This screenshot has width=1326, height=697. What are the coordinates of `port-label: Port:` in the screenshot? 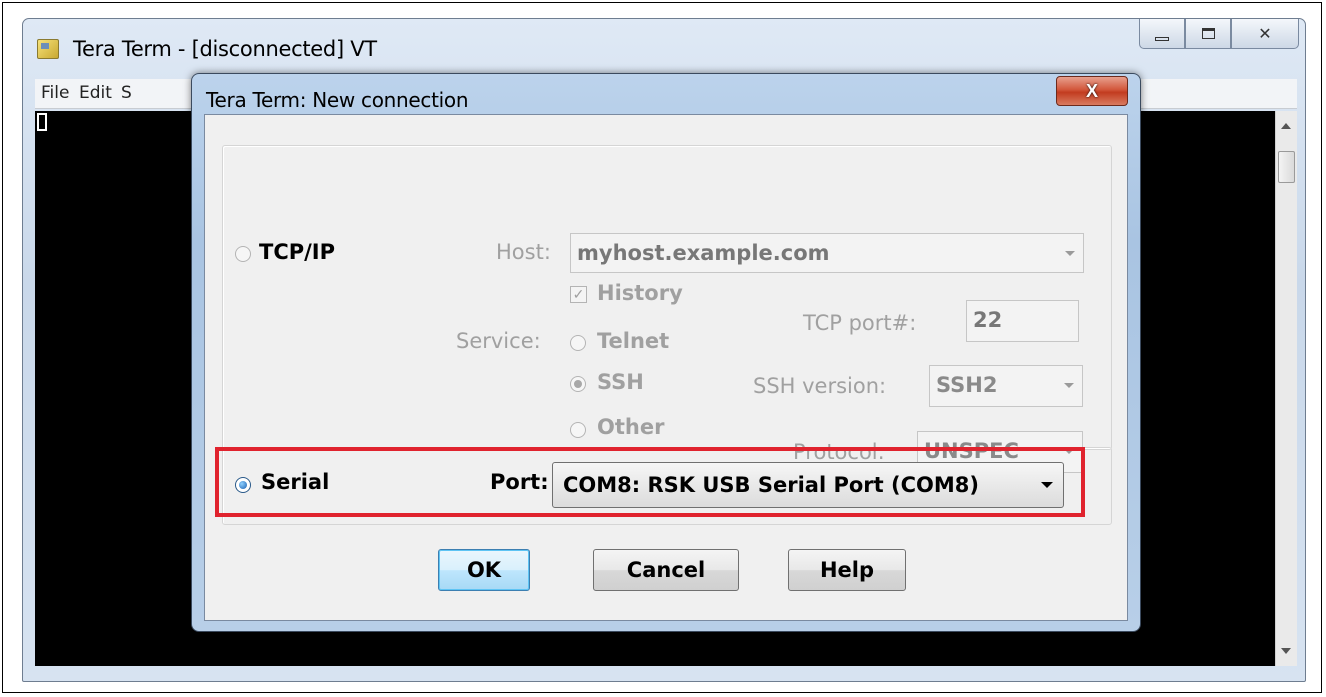 It's located at (519, 482).